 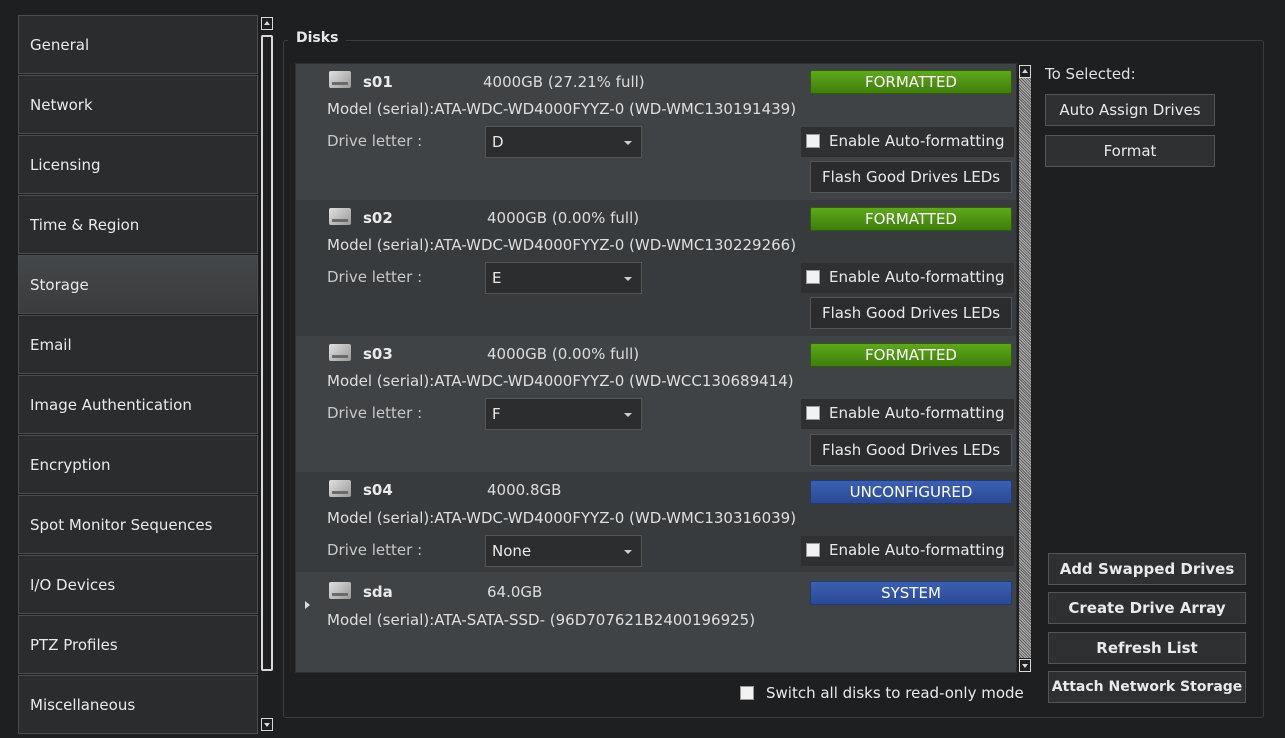 What do you see at coordinates (563, 551) in the screenshot?
I see `drive-letter-select: None` at bounding box center [563, 551].